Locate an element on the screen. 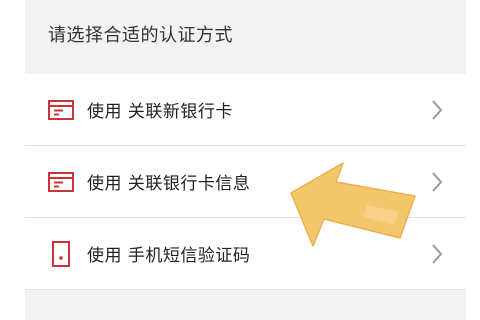 Image resolution: width=480 pixels, height=320 pixels. option-text: 关联银行卡信息 is located at coordinates (189, 184).